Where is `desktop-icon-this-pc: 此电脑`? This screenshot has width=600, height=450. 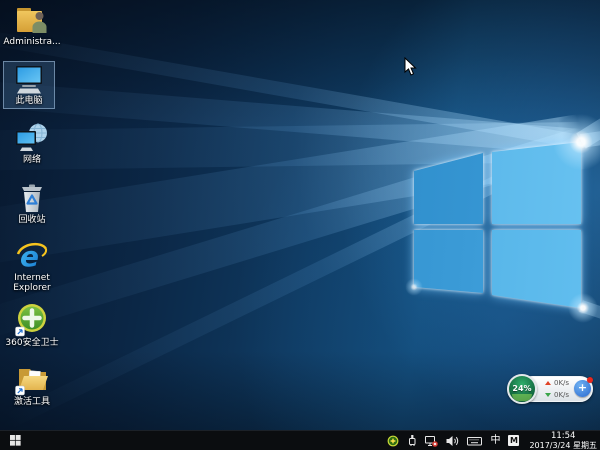
desktop-icon-this-pc: 此电脑 is located at coordinates (29, 85).